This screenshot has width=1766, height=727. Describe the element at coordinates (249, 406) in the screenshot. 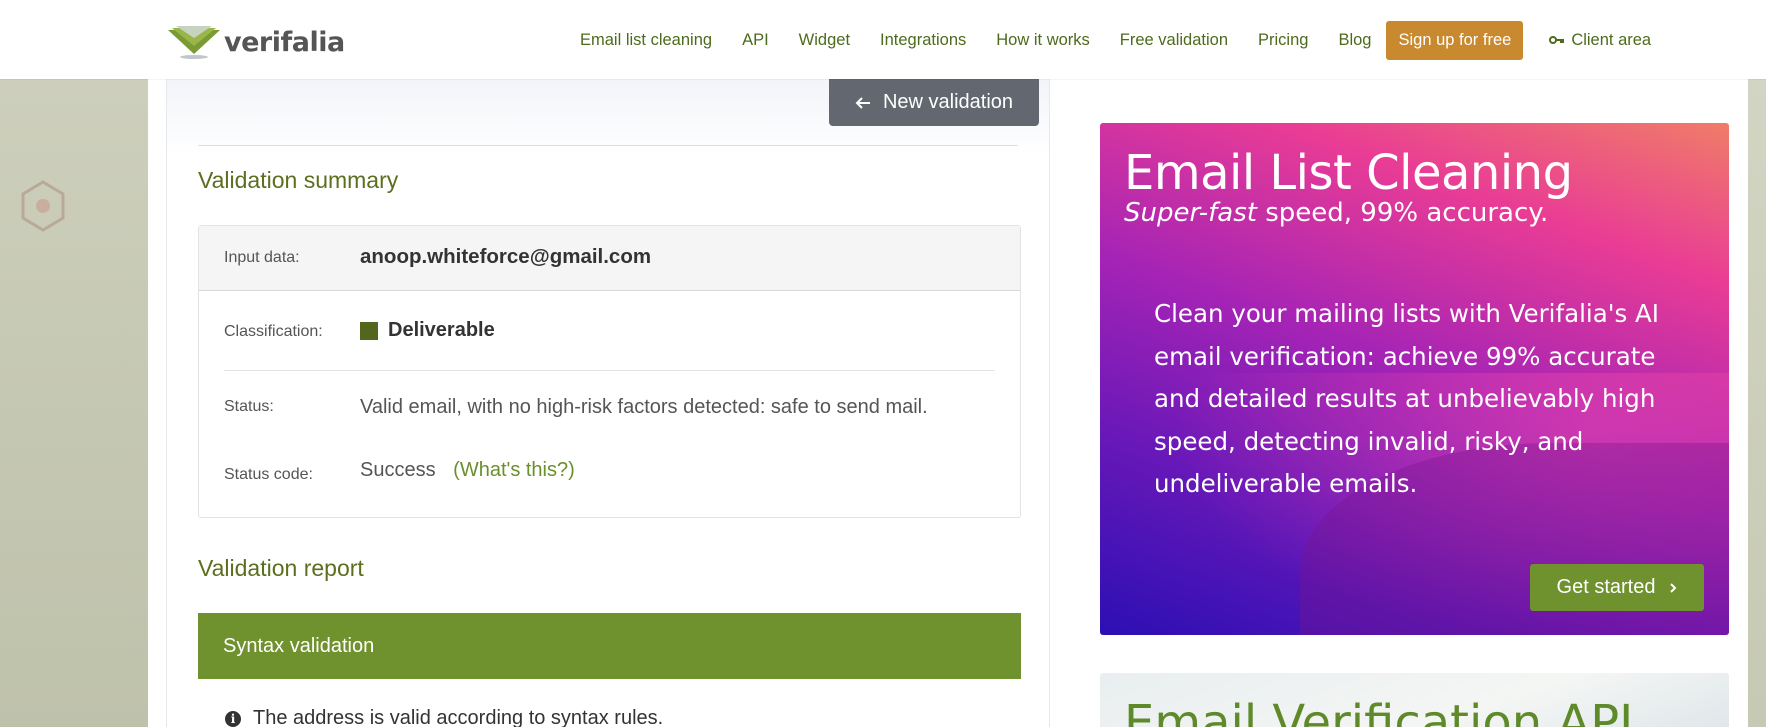

I see `status-label: Status:` at that location.